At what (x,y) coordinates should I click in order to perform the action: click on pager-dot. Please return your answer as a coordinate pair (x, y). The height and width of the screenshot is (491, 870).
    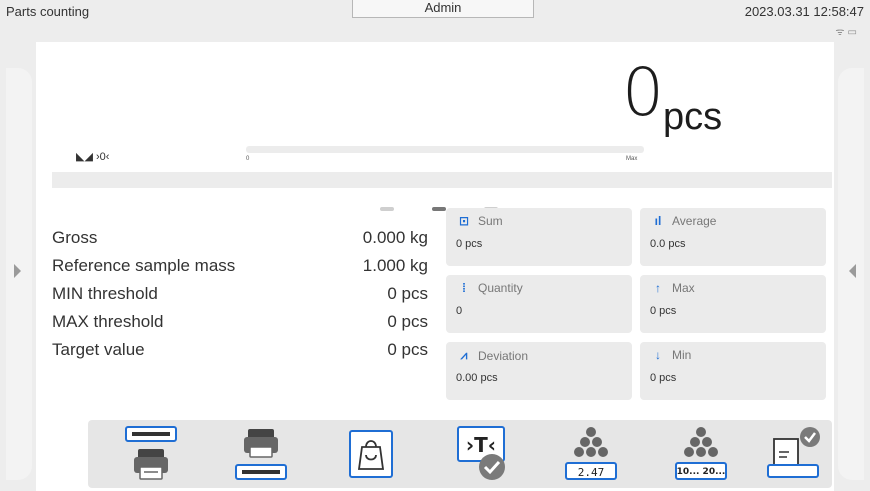
    Looking at the image, I should click on (387, 209).